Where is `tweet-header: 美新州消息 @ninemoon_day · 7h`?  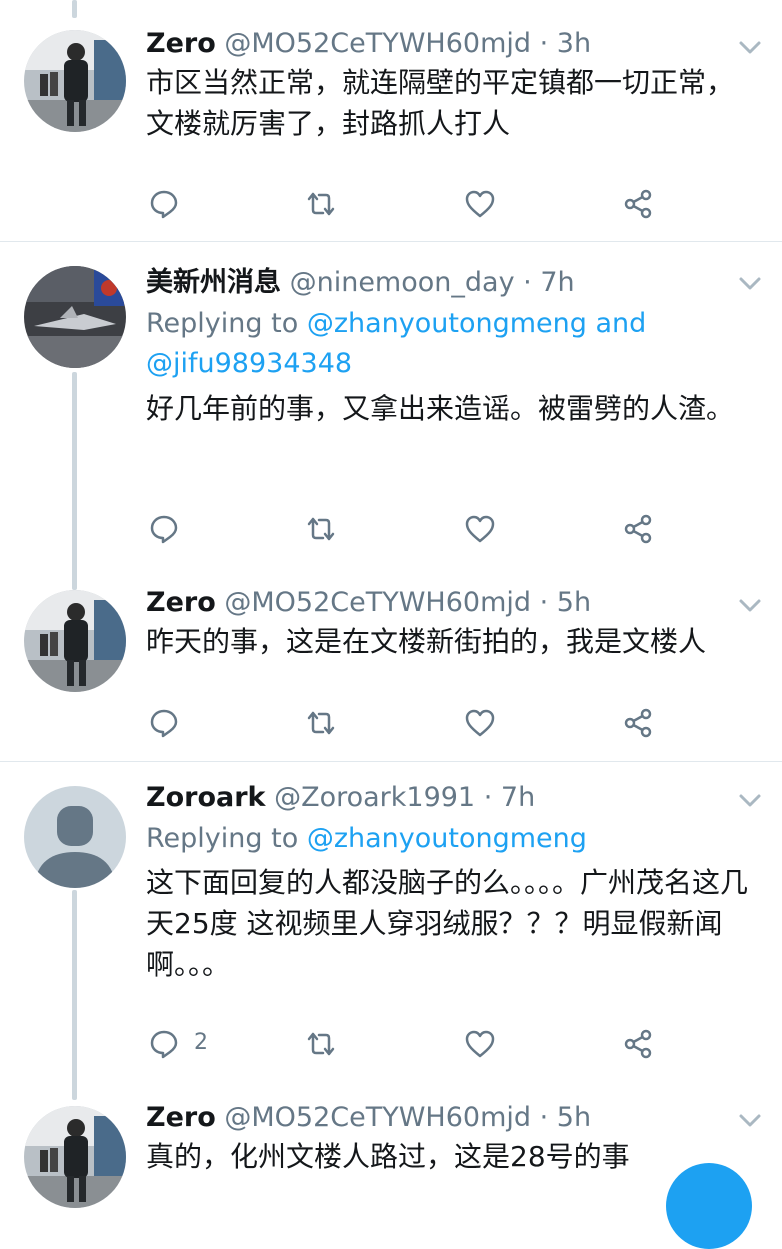 tweet-header: 美新州消息 @ninemoon_day · 7h is located at coordinates (360, 283).